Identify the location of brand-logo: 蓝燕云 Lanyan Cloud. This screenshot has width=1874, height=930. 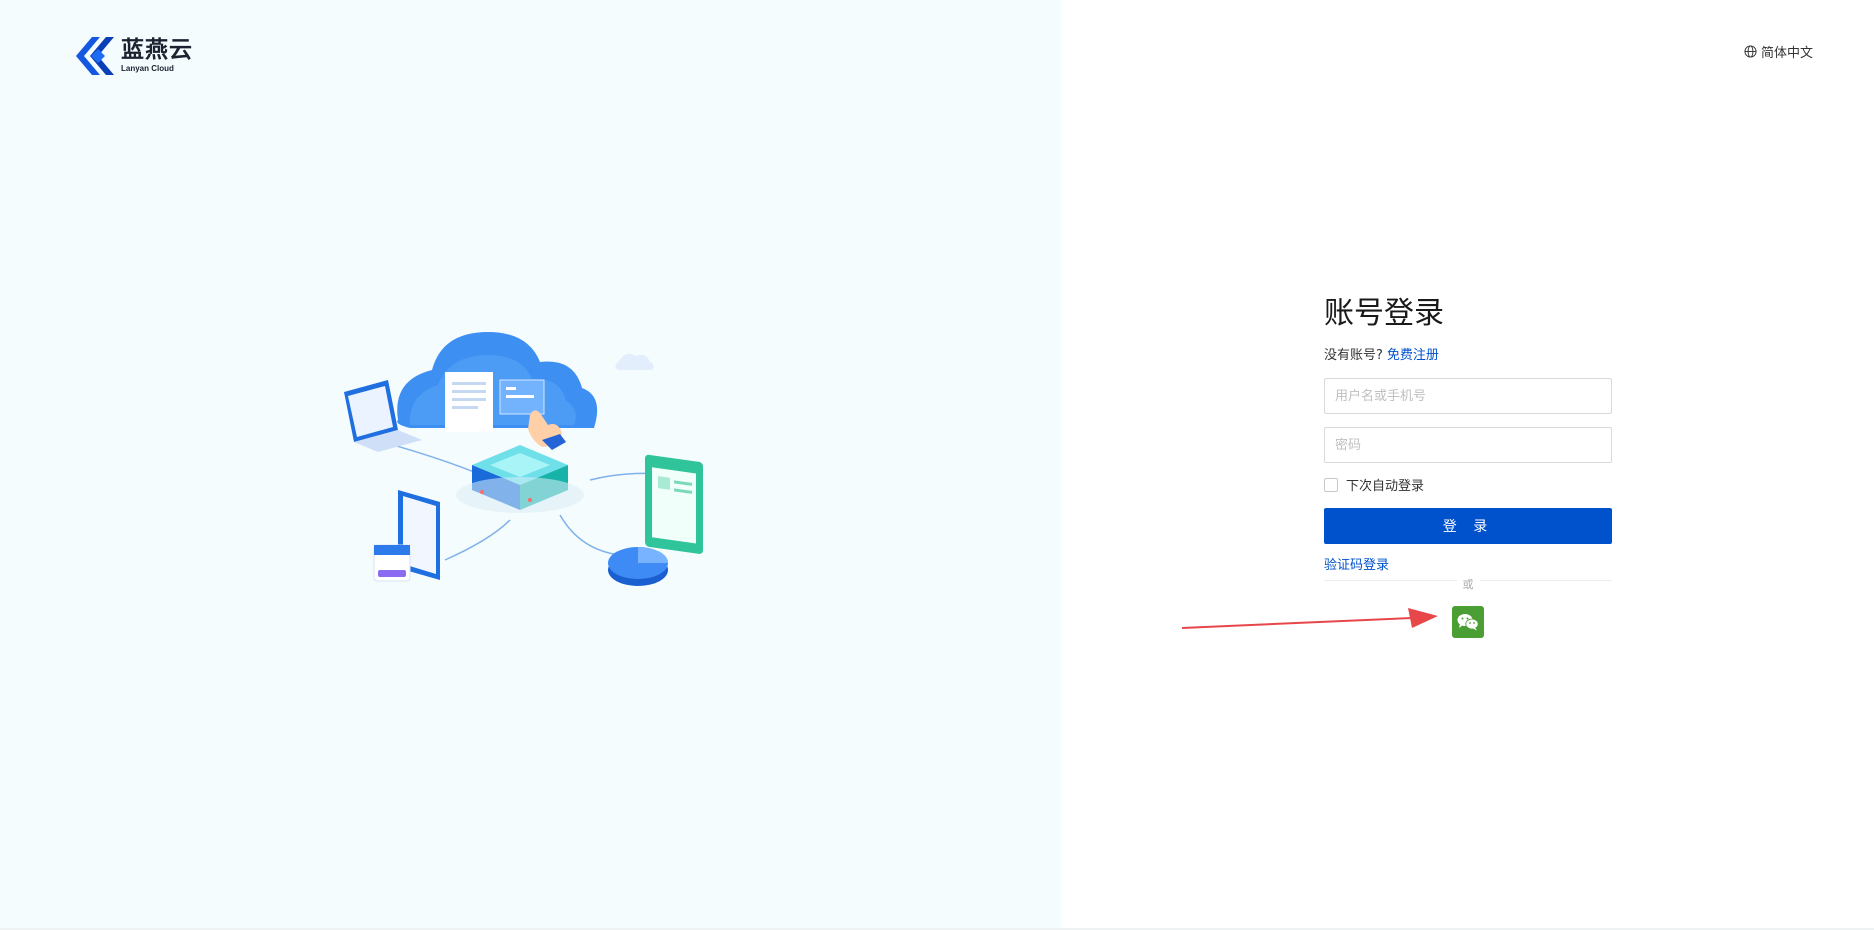
(133, 56).